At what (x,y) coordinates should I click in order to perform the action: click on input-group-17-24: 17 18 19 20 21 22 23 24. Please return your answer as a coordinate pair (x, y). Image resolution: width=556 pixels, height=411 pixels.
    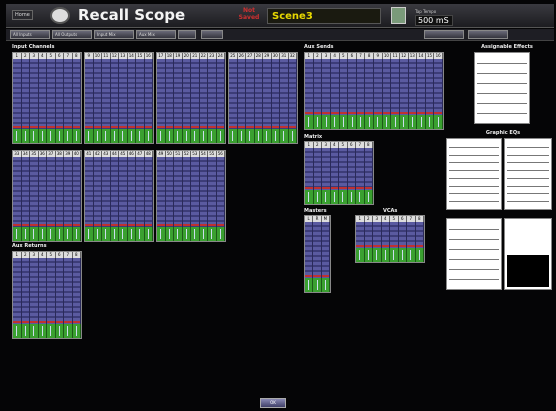
    Looking at the image, I should click on (191, 98).